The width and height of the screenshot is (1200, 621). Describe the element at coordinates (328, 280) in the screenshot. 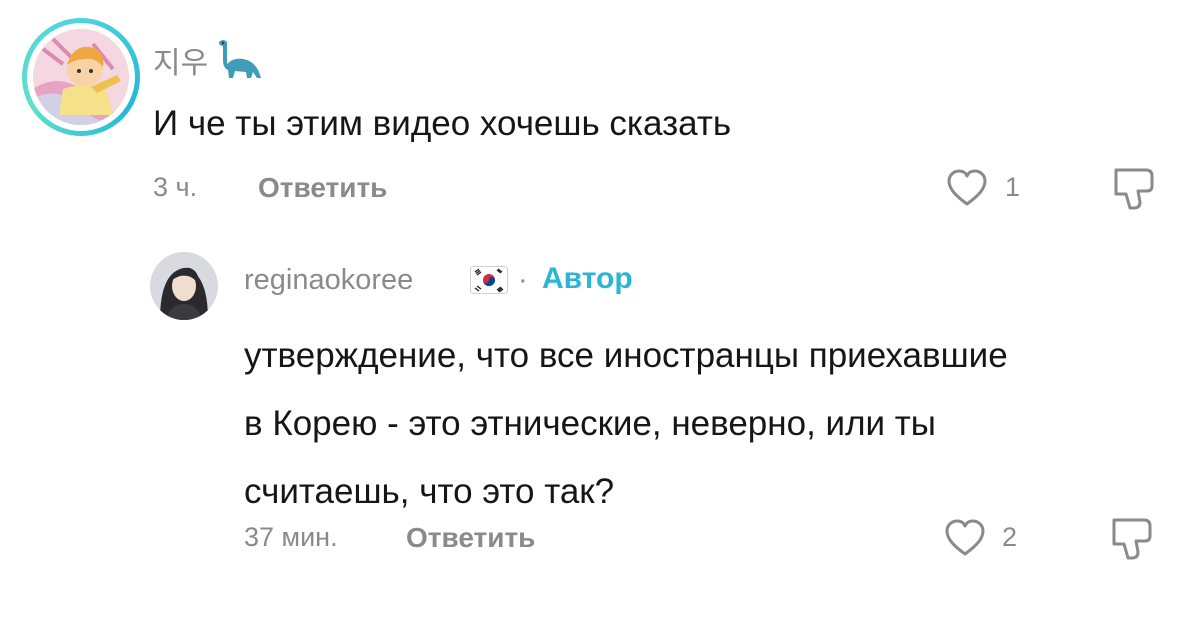

I see `username: reginaokoree` at that location.